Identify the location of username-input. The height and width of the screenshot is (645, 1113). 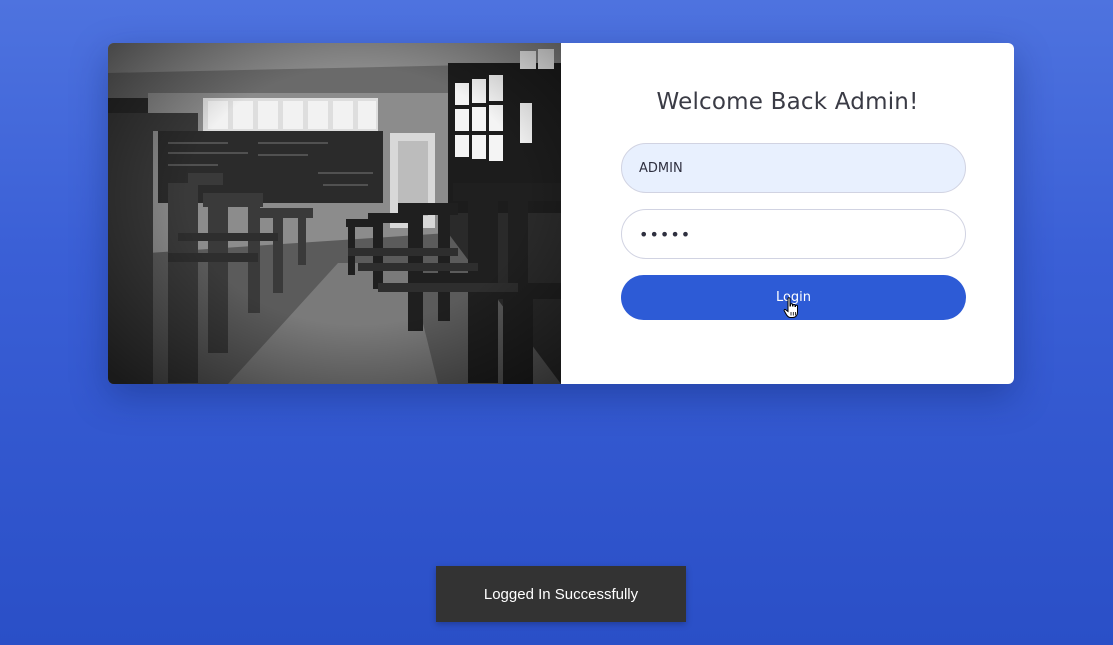
(793, 168).